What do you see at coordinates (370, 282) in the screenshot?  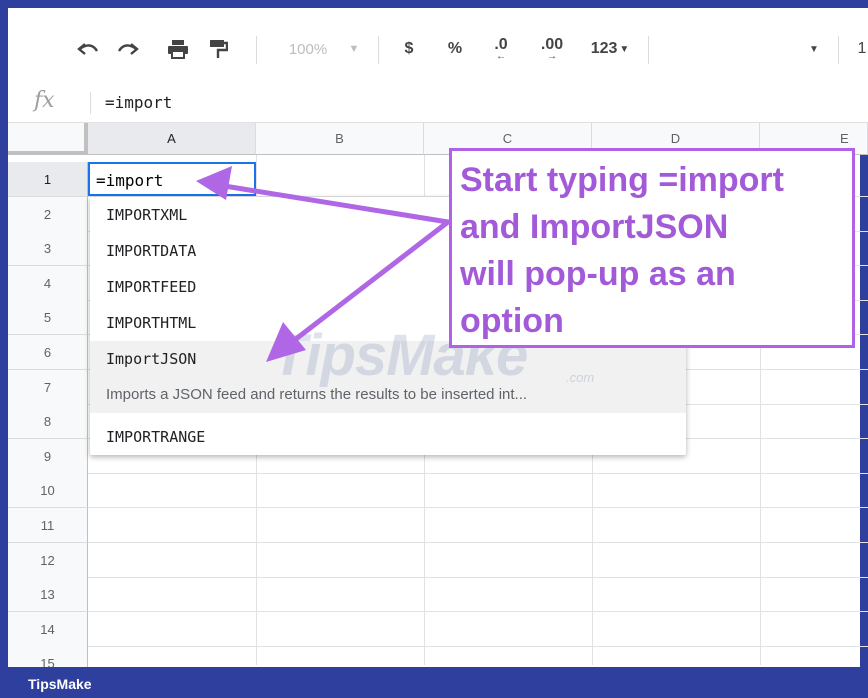 I see `arrow-to-importjson` at bounding box center [370, 282].